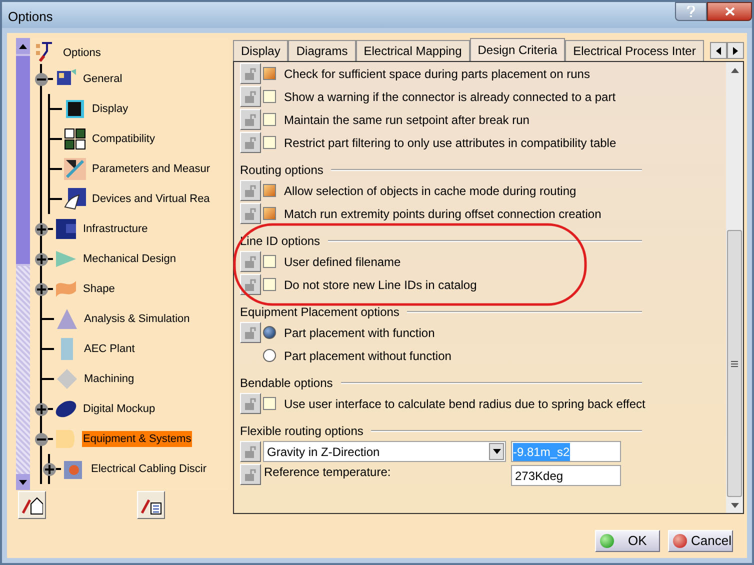 The image size is (754, 565). I want to click on option-label: Check for sufficient space during parts placement on runs, so click(437, 74).